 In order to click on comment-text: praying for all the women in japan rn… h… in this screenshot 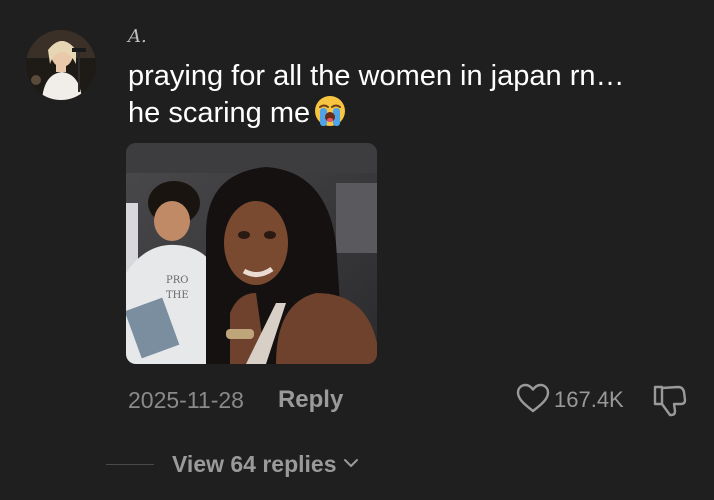, I will do `click(408, 97)`.